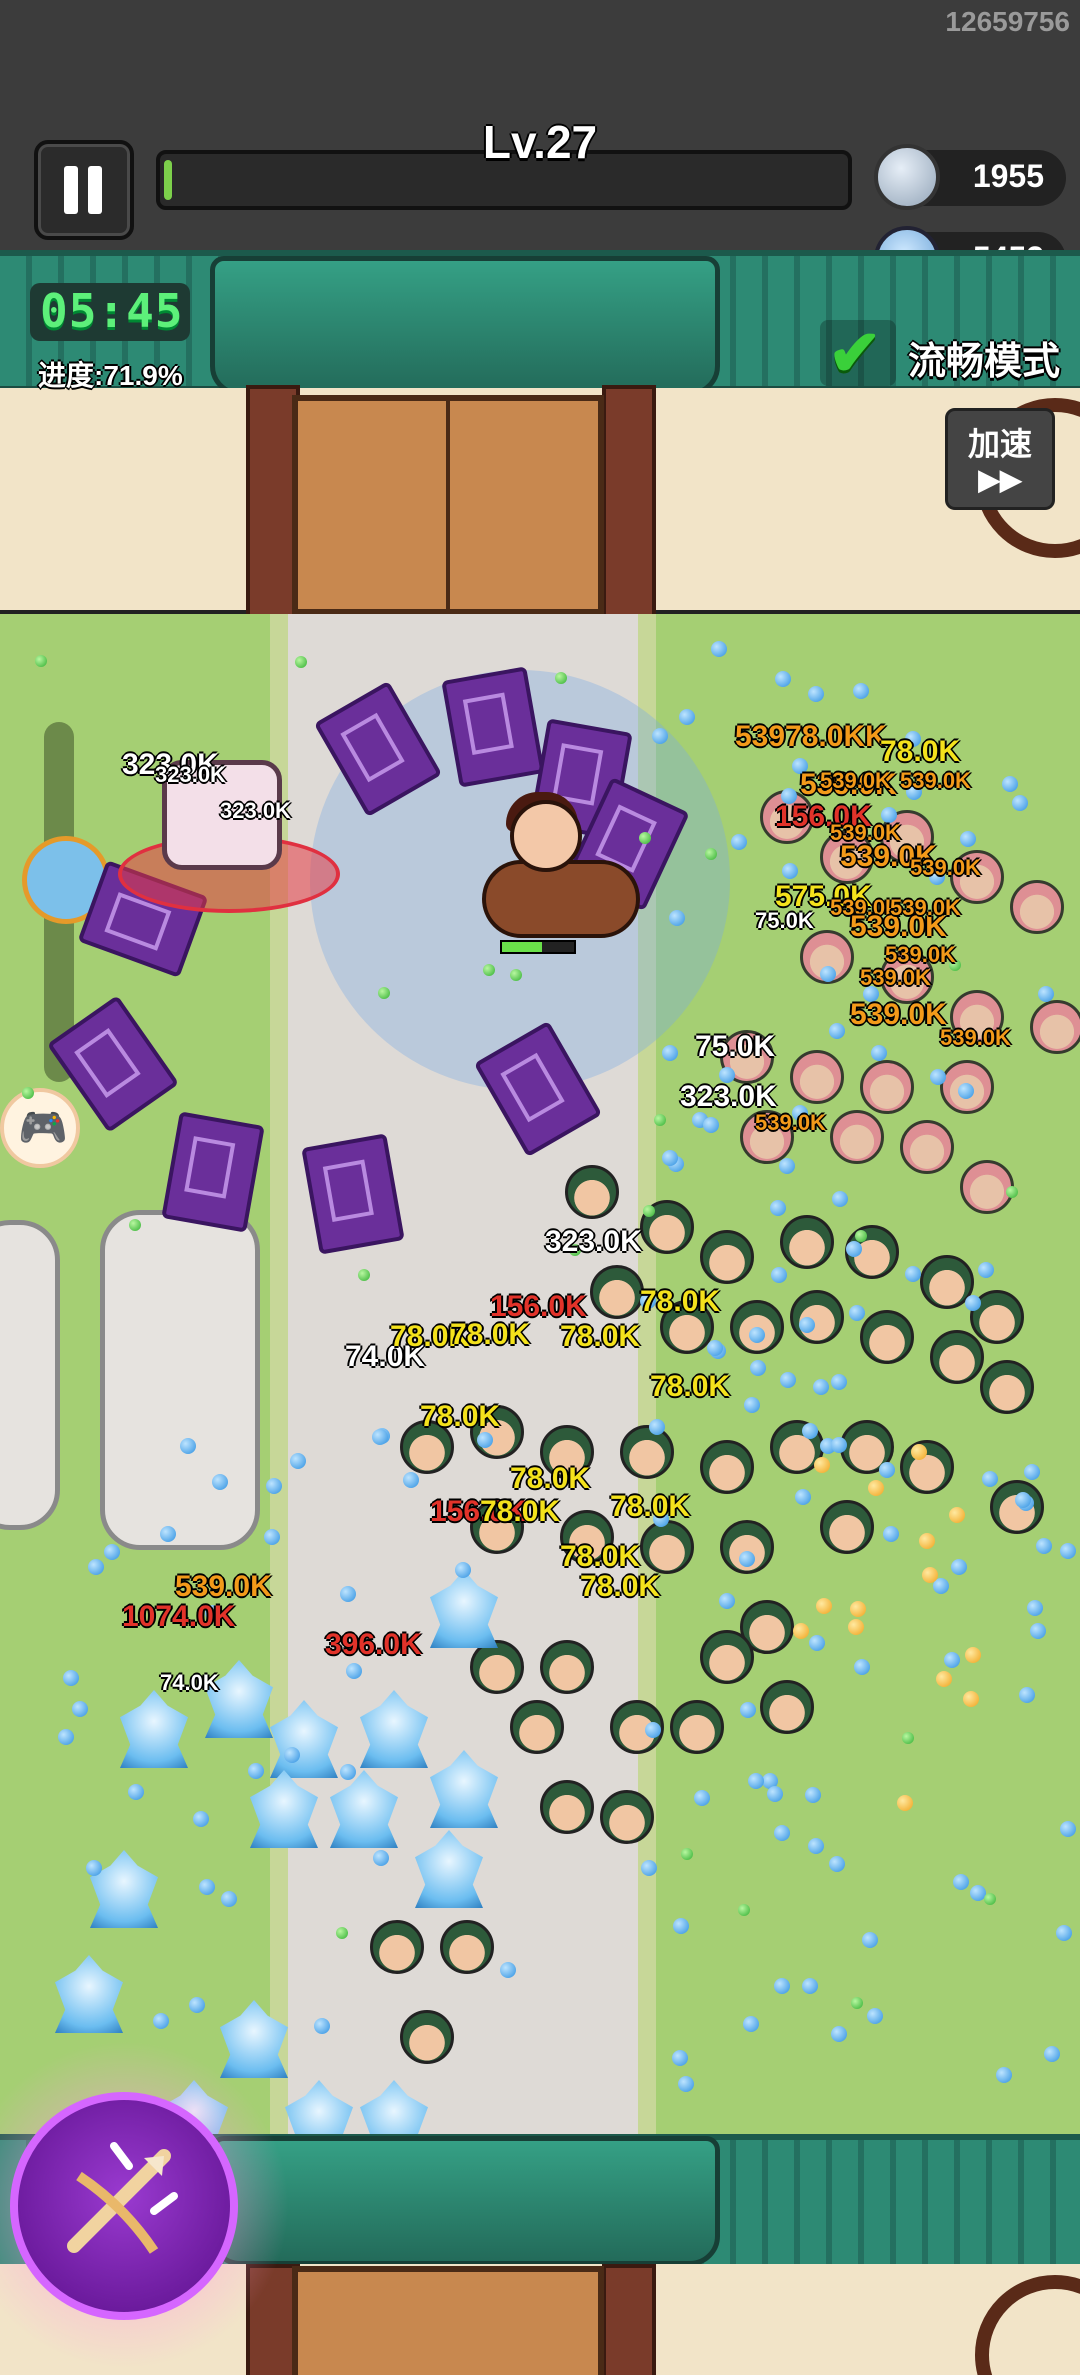 The width and height of the screenshot is (1080, 2375). Describe the element at coordinates (180, 1380) in the screenshot. I see `stone-slab` at that location.